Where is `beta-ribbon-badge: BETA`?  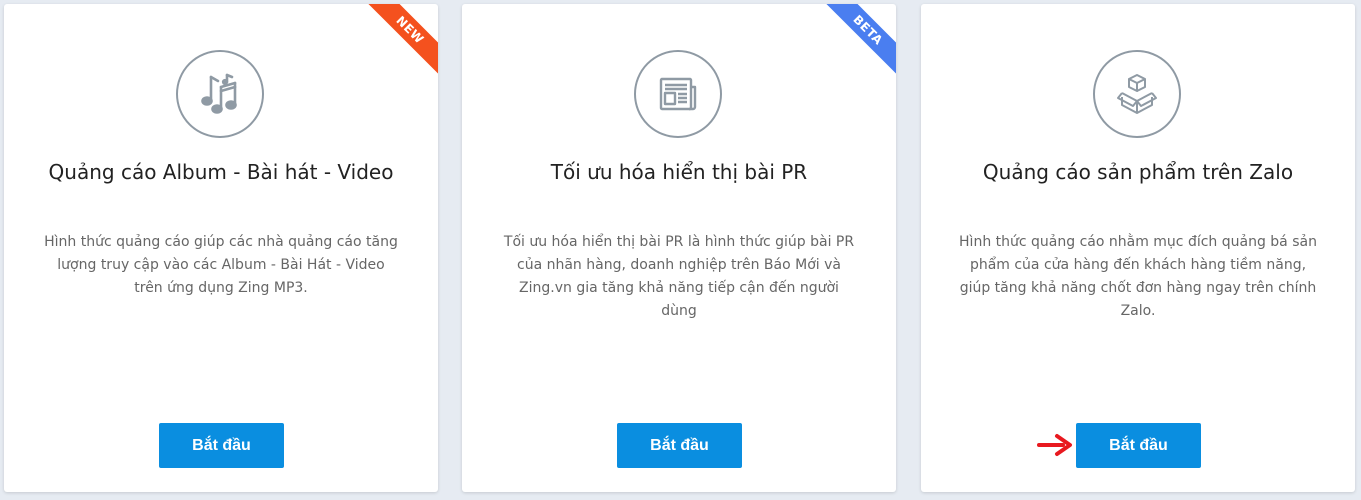 beta-ribbon-badge: BETA is located at coordinates (858, 40).